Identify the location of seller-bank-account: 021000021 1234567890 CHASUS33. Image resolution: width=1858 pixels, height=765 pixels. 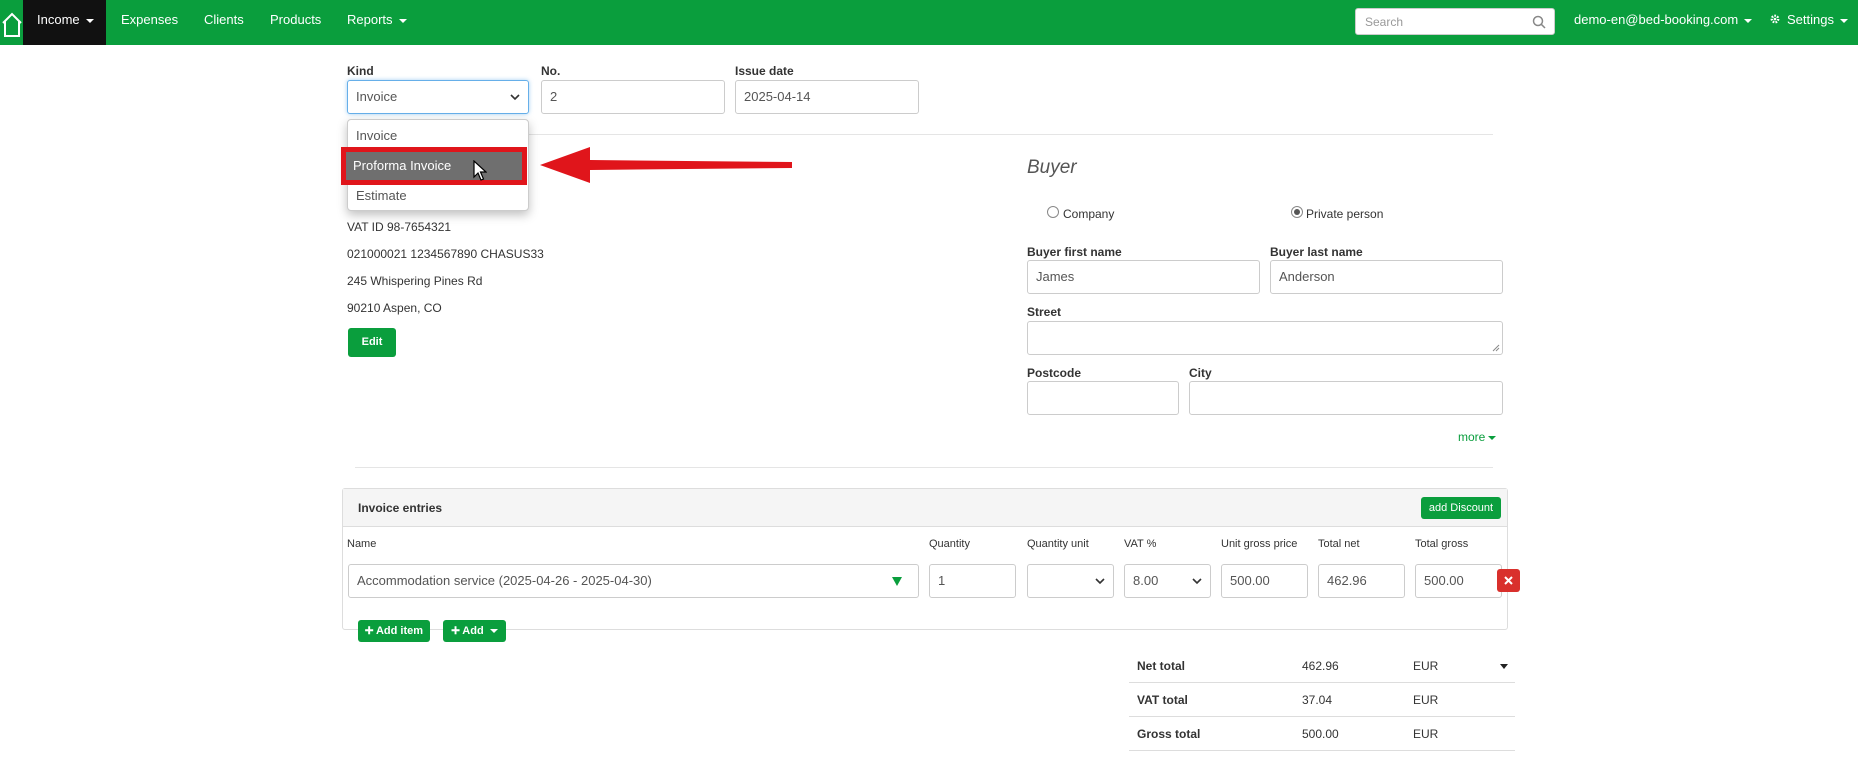
(445, 254).